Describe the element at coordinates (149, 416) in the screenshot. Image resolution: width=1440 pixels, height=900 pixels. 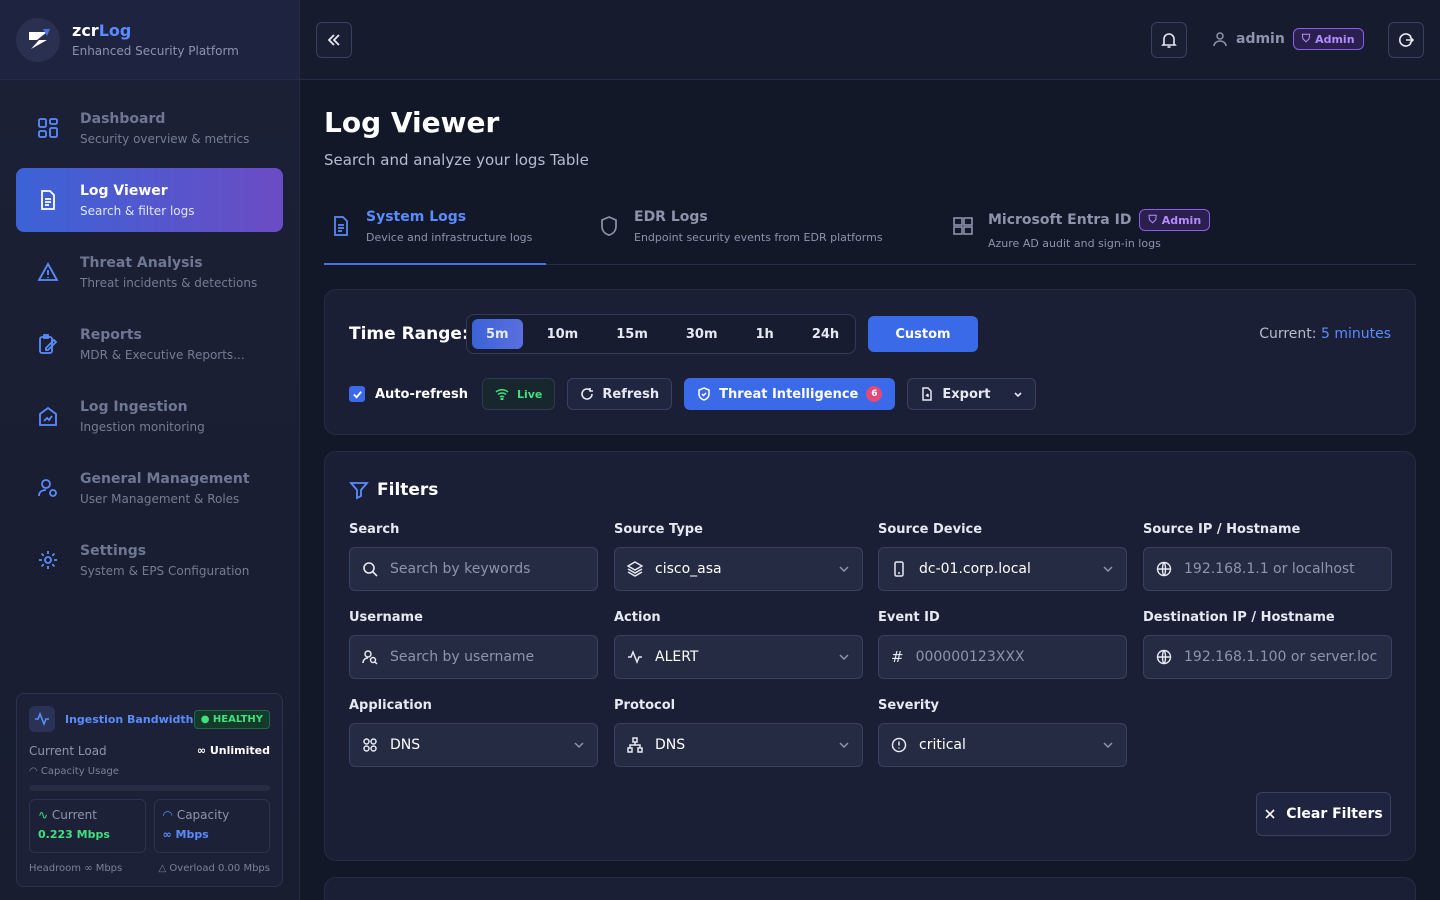
I see `sidebar-item-log-ingestion: Log Ingestion Ingestion monitoring` at that location.